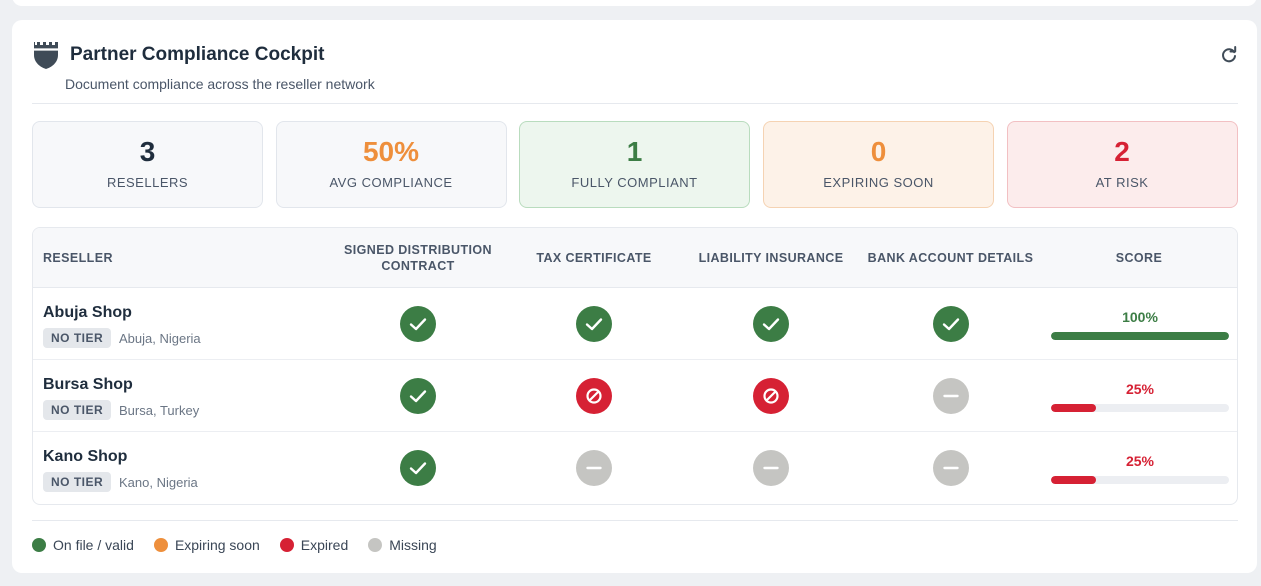 This screenshot has height=586, width=1261. I want to click on reseller-location: Bursa, Turkey, so click(159, 410).